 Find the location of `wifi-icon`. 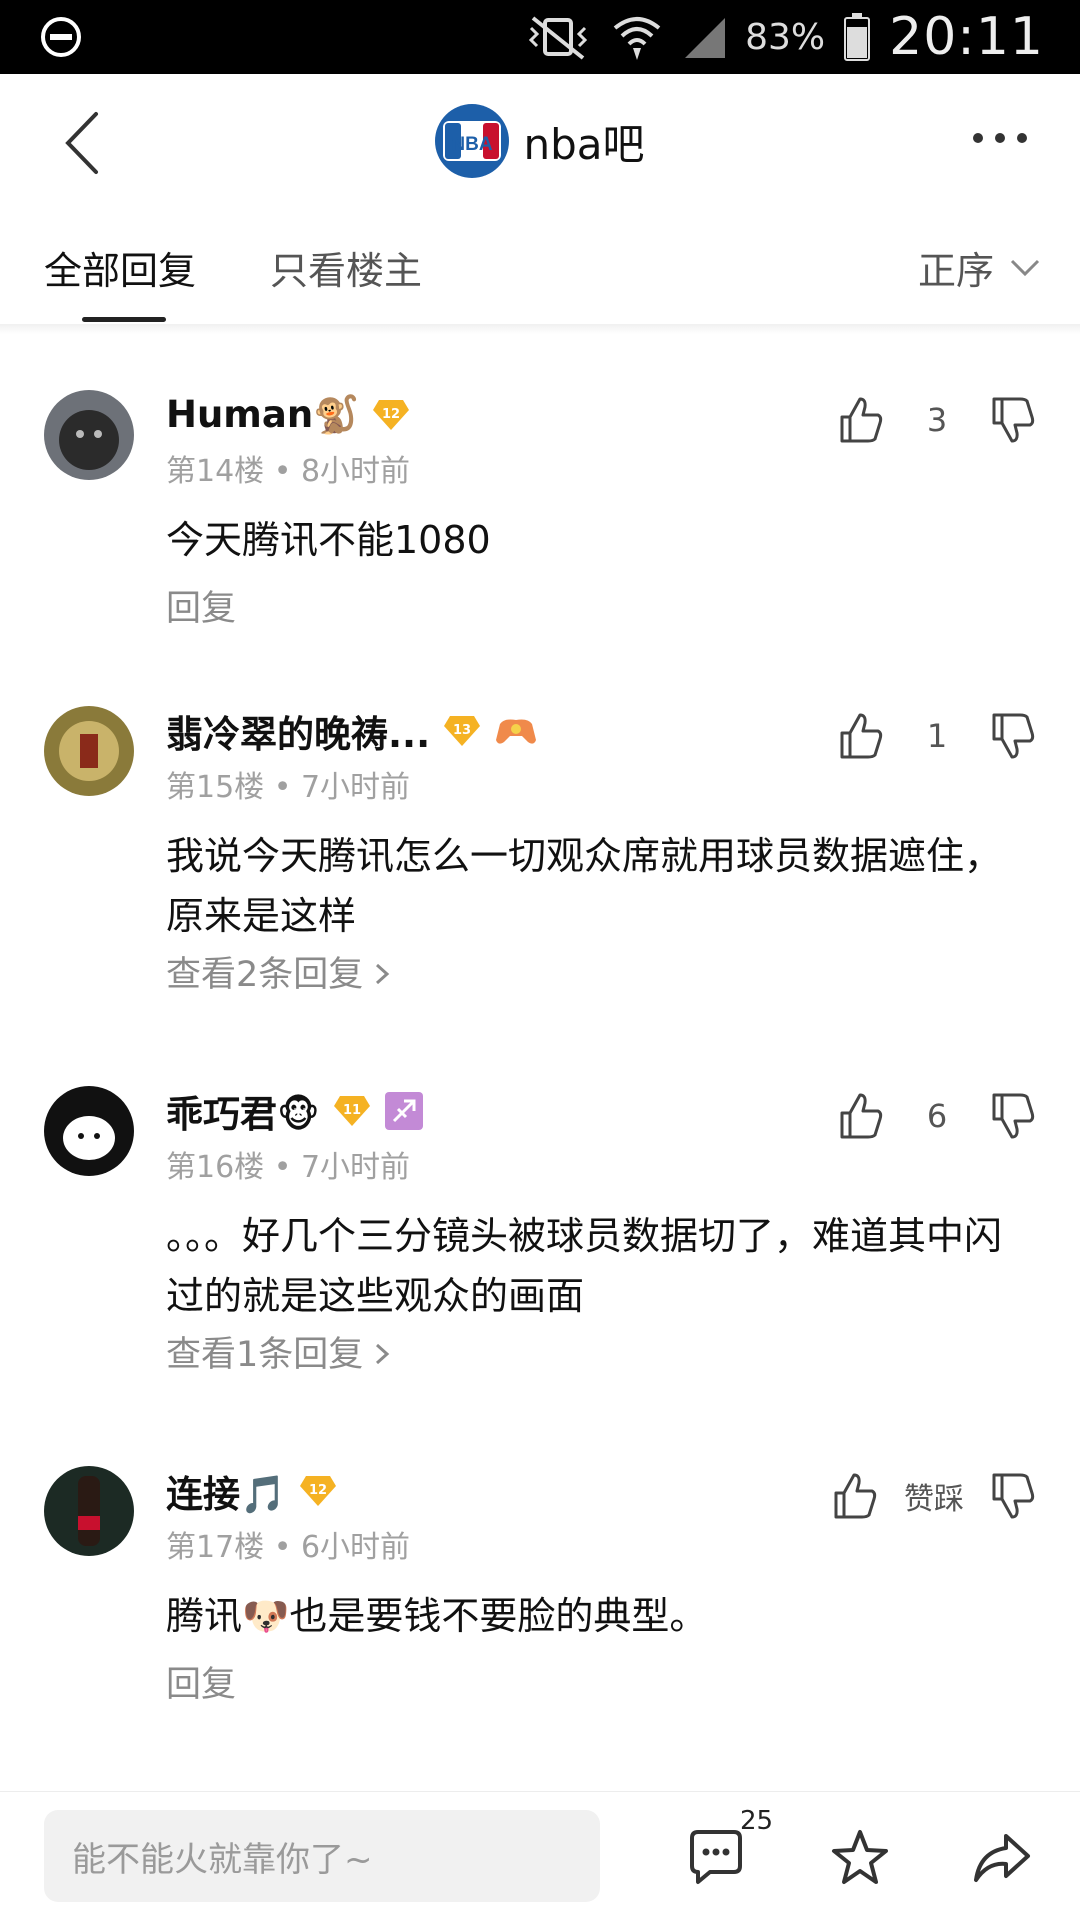

wifi-icon is located at coordinates (637, 38).